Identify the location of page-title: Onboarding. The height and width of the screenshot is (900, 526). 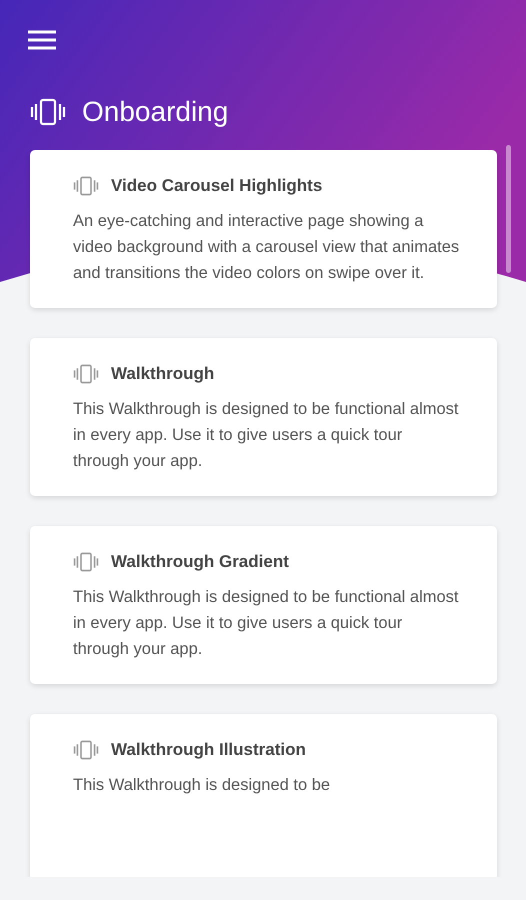
(155, 112).